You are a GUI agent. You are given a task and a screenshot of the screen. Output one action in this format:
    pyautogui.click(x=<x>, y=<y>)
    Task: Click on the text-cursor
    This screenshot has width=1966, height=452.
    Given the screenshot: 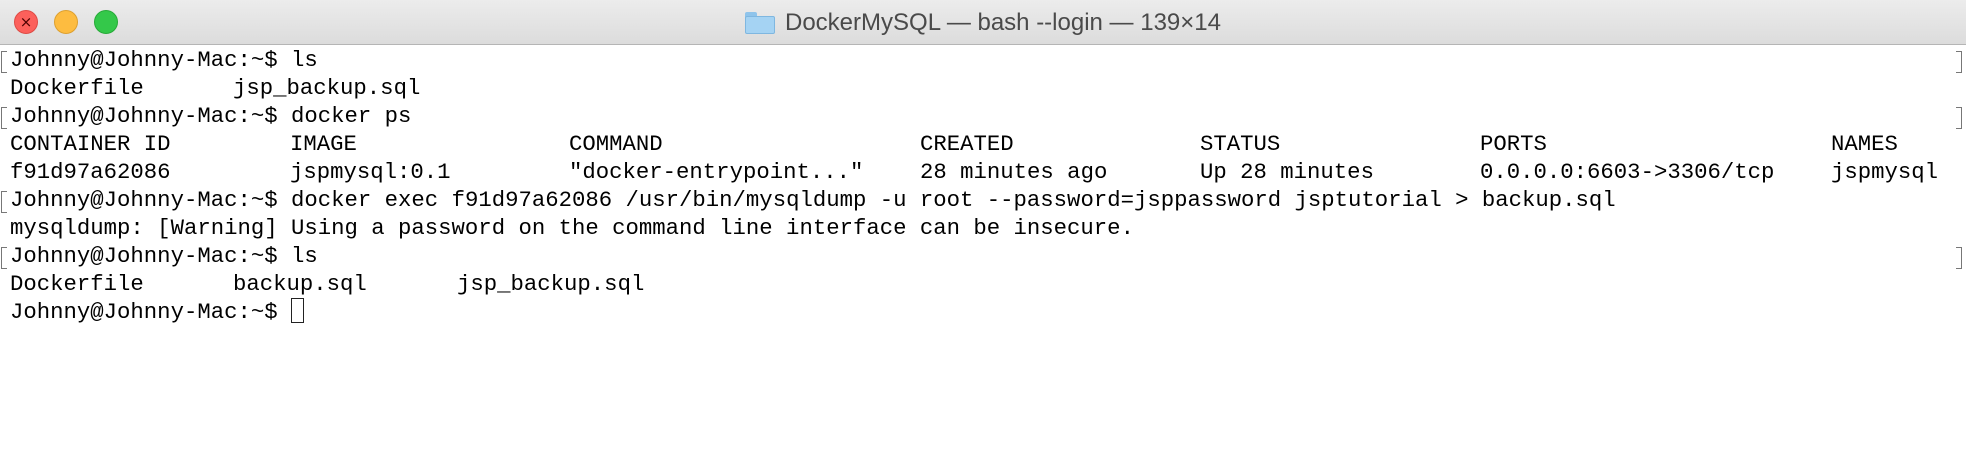 What is the action you would take?
    pyautogui.click(x=297, y=310)
    